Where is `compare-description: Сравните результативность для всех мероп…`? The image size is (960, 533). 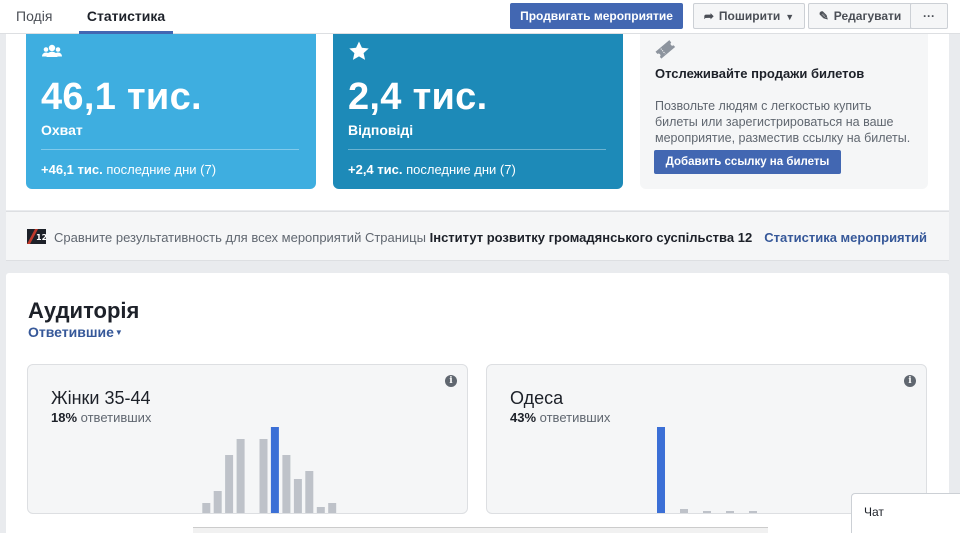
compare-description: Сравните результативность для всех мероп… is located at coordinates (240, 237).